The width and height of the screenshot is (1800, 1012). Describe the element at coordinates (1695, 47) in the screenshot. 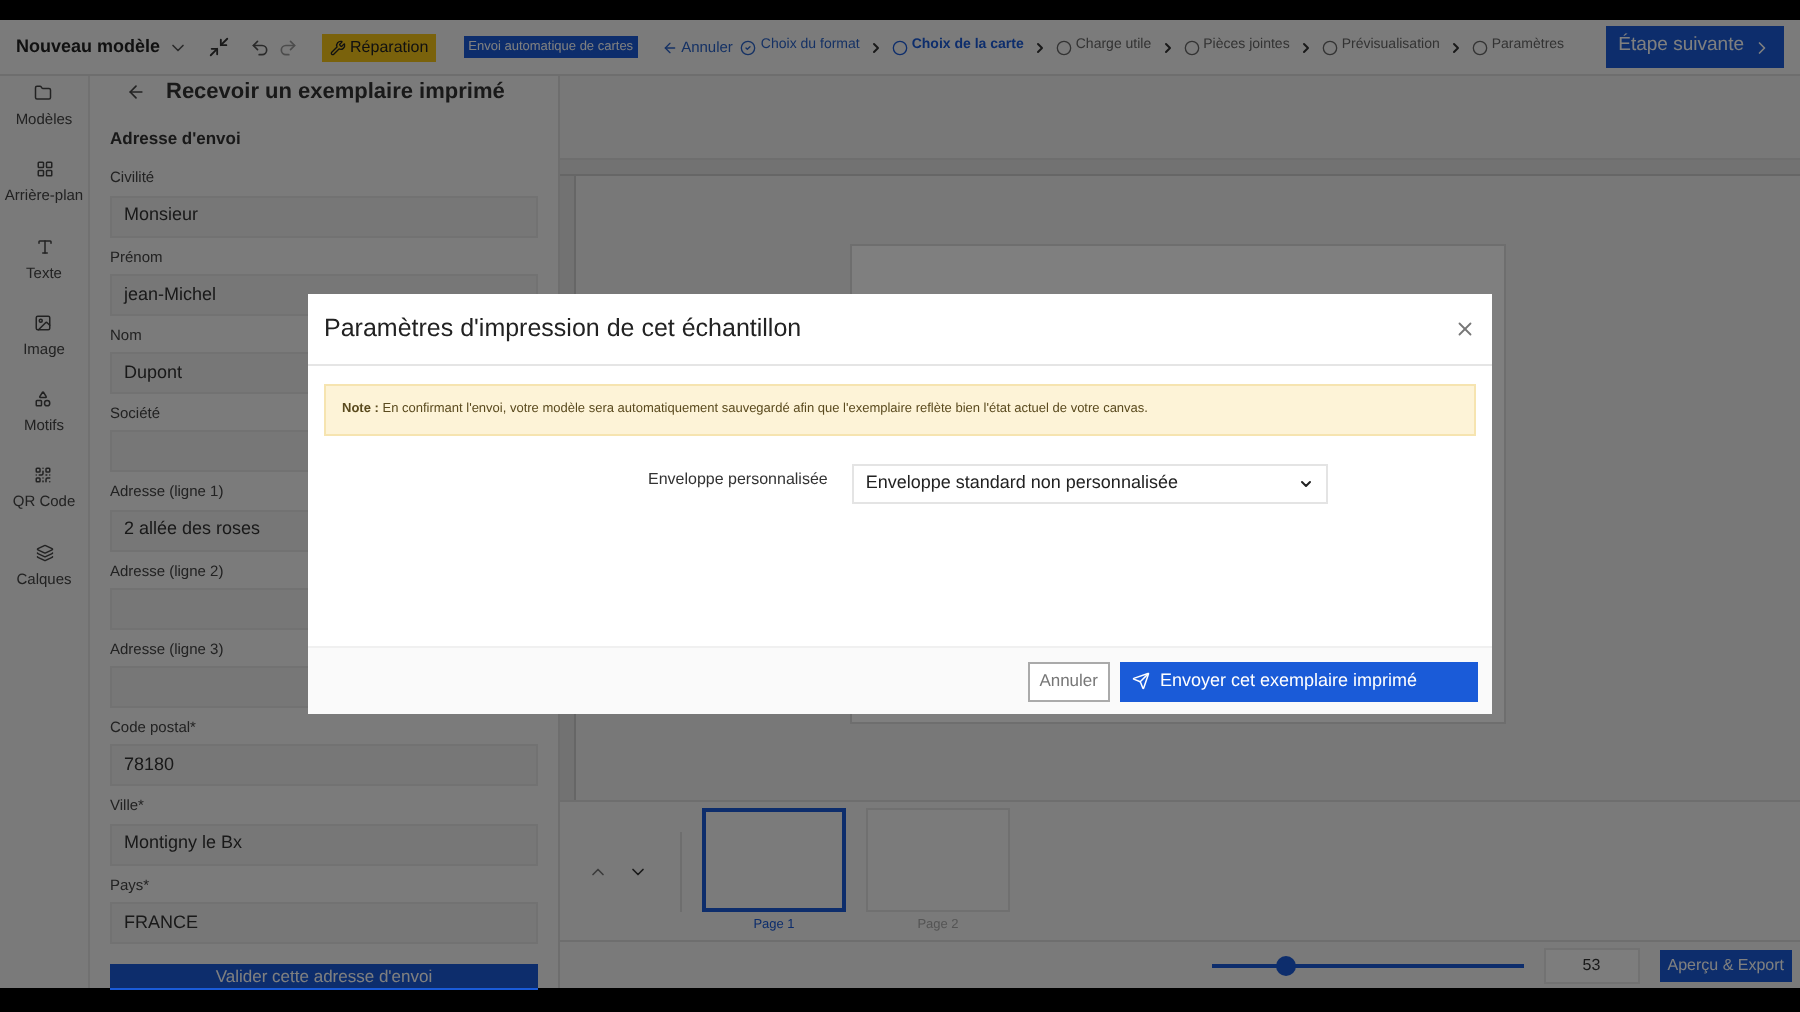

I see `next-step-button: Étape suivante` at that location.